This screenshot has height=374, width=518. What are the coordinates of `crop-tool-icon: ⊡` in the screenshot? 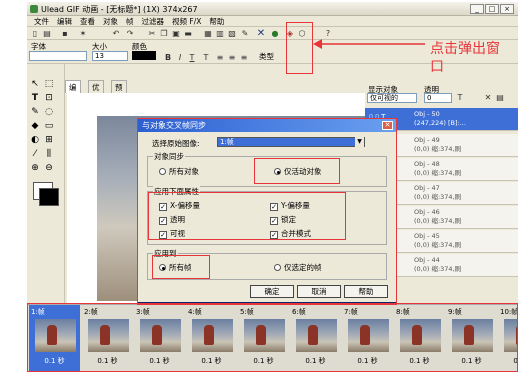 It's located at (49, 98).